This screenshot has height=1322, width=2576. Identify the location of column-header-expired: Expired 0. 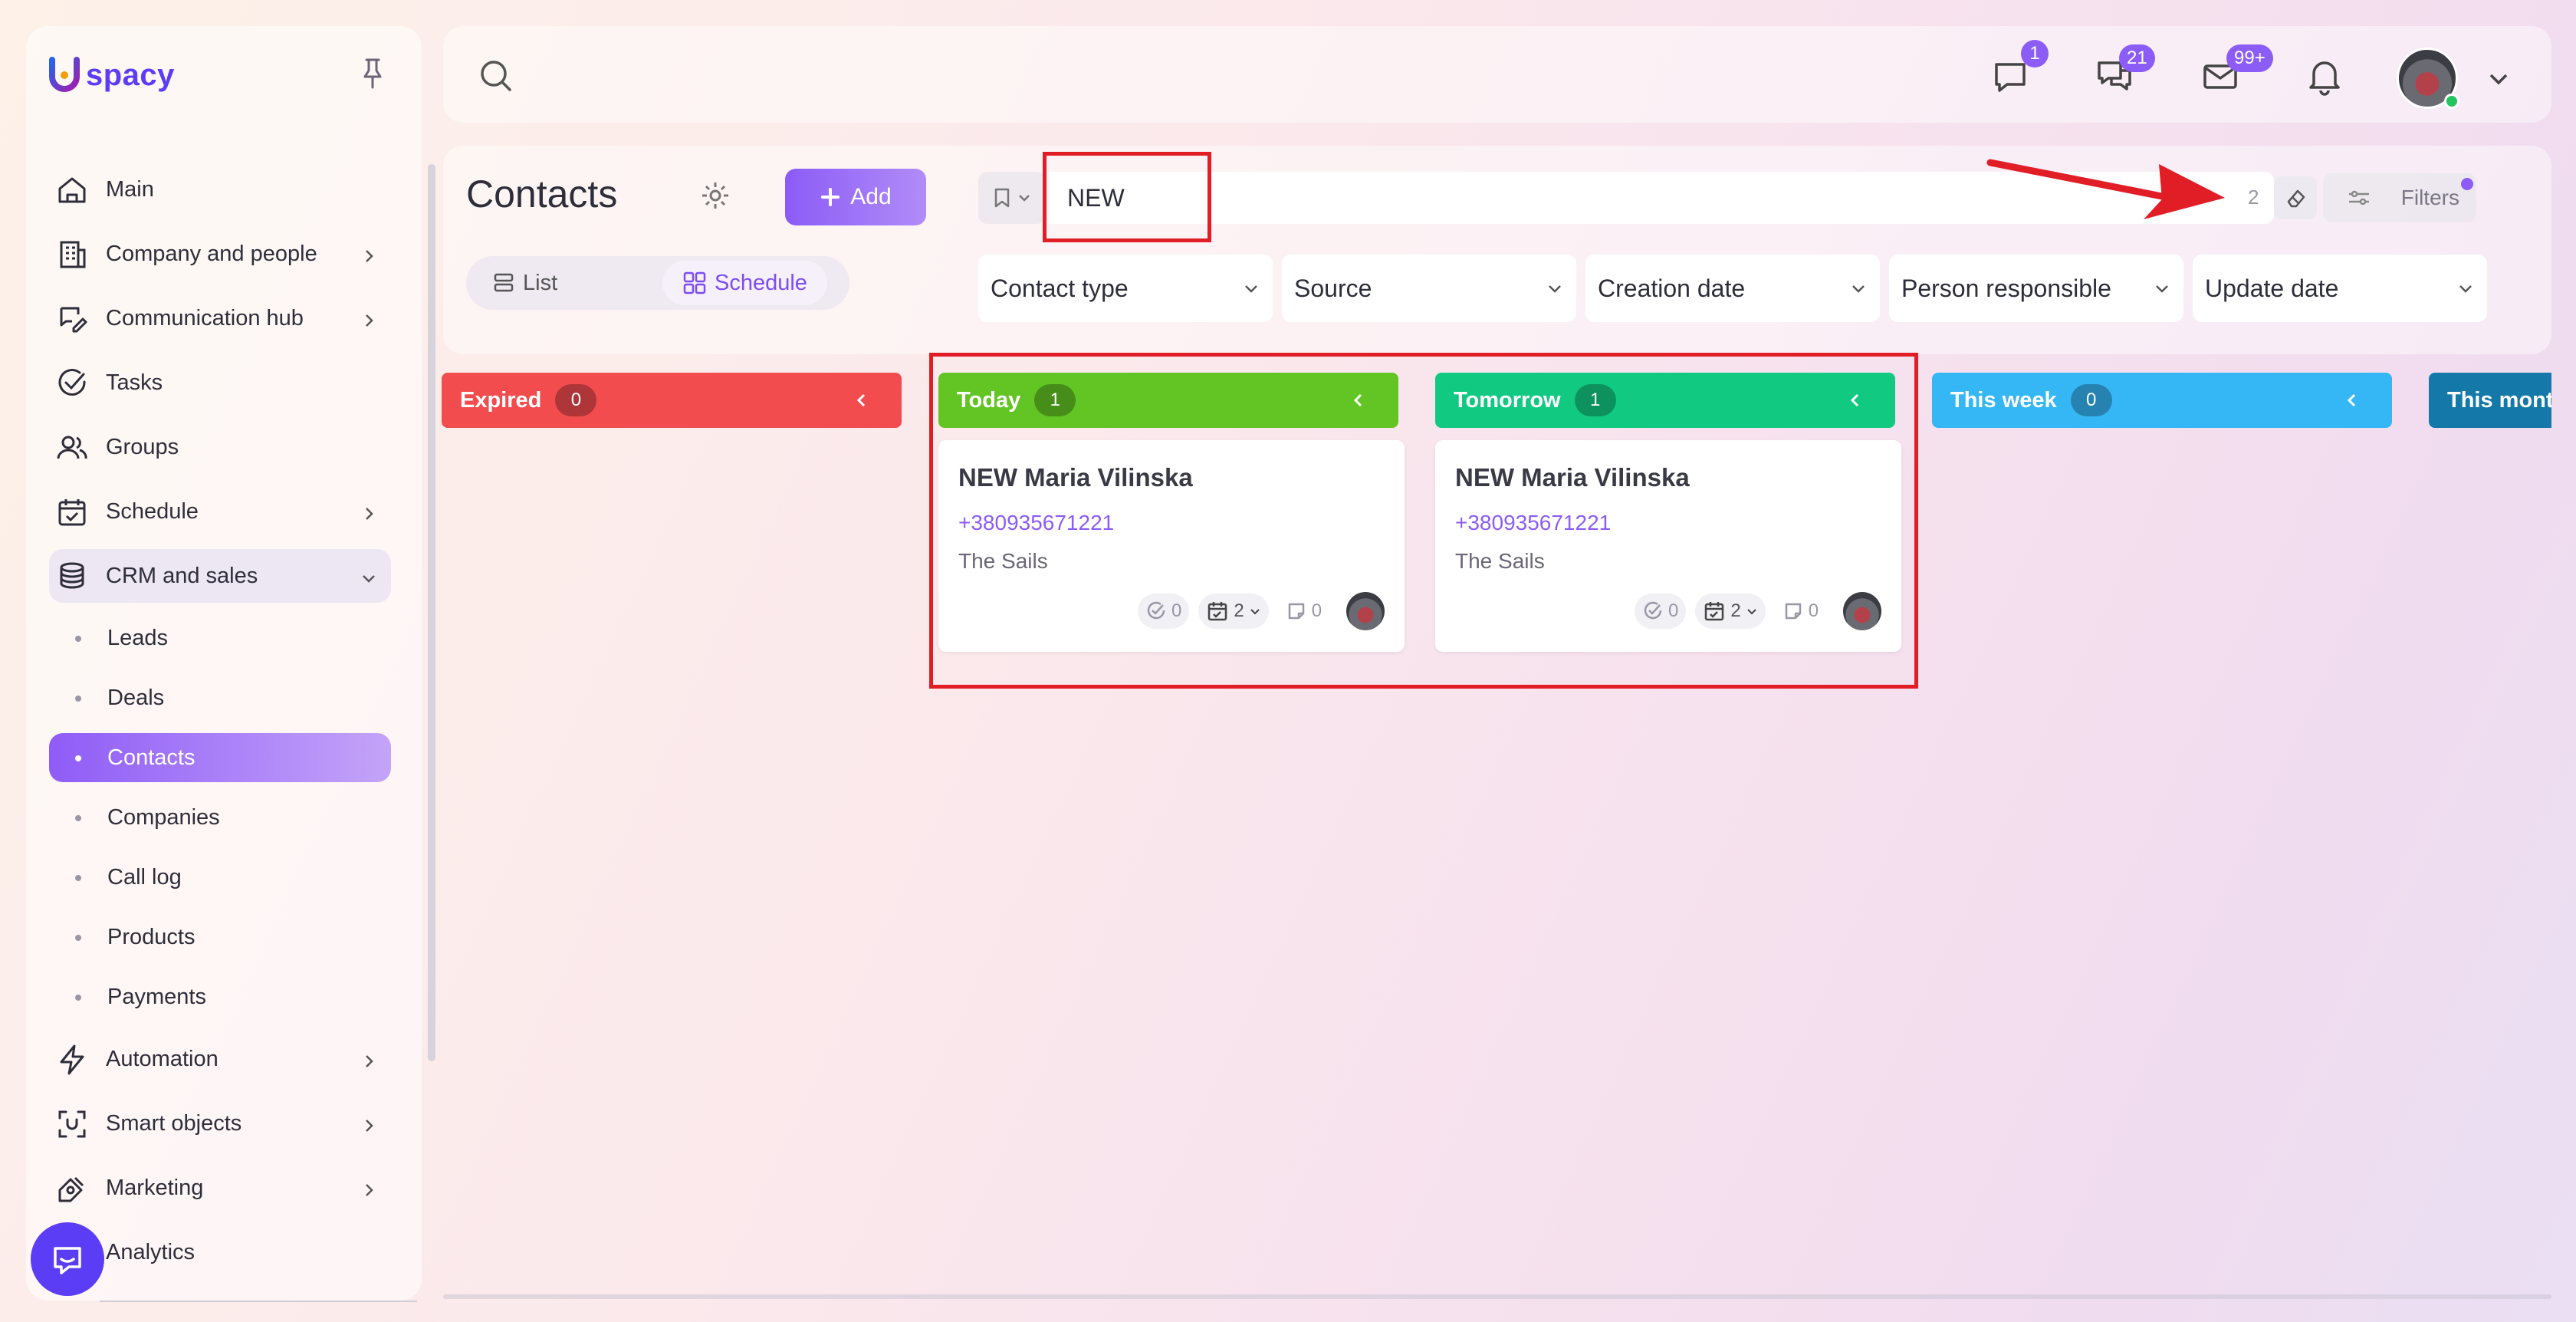
(672, 400).